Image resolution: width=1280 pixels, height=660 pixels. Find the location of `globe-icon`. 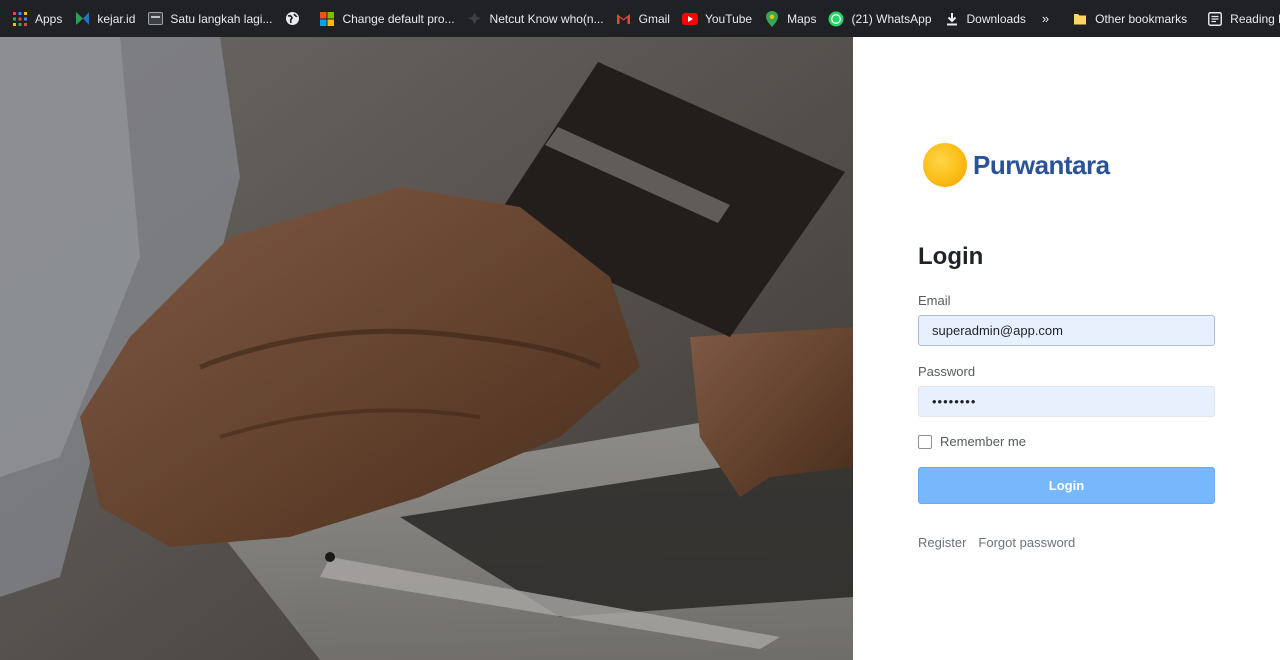

globe-icon is located at coordinates (292, 19).